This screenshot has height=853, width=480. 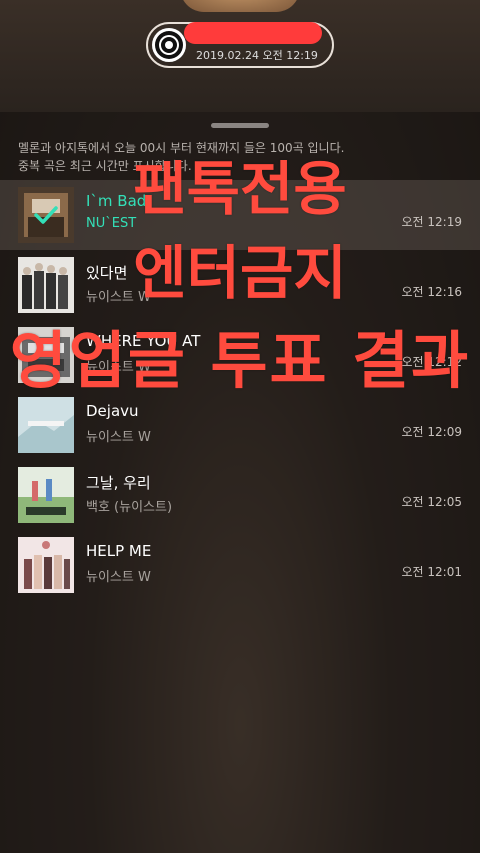 What do you see at coordinates (118, 483) in the screenshot?
I see `song-title: 그날, 우리` at bounding box center [118, 483].